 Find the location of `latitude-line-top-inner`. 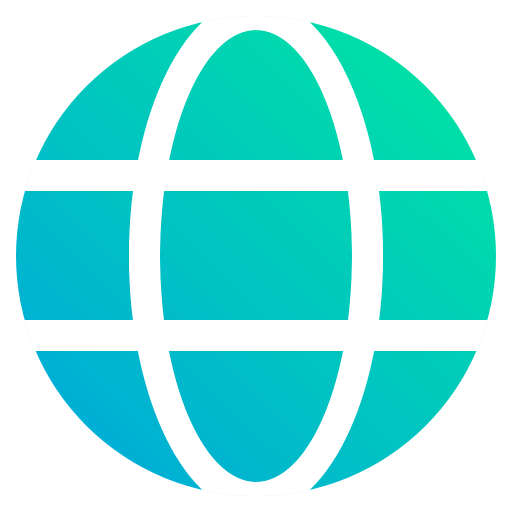

latitude-line-top-inner is located at coordinates (256, 175).